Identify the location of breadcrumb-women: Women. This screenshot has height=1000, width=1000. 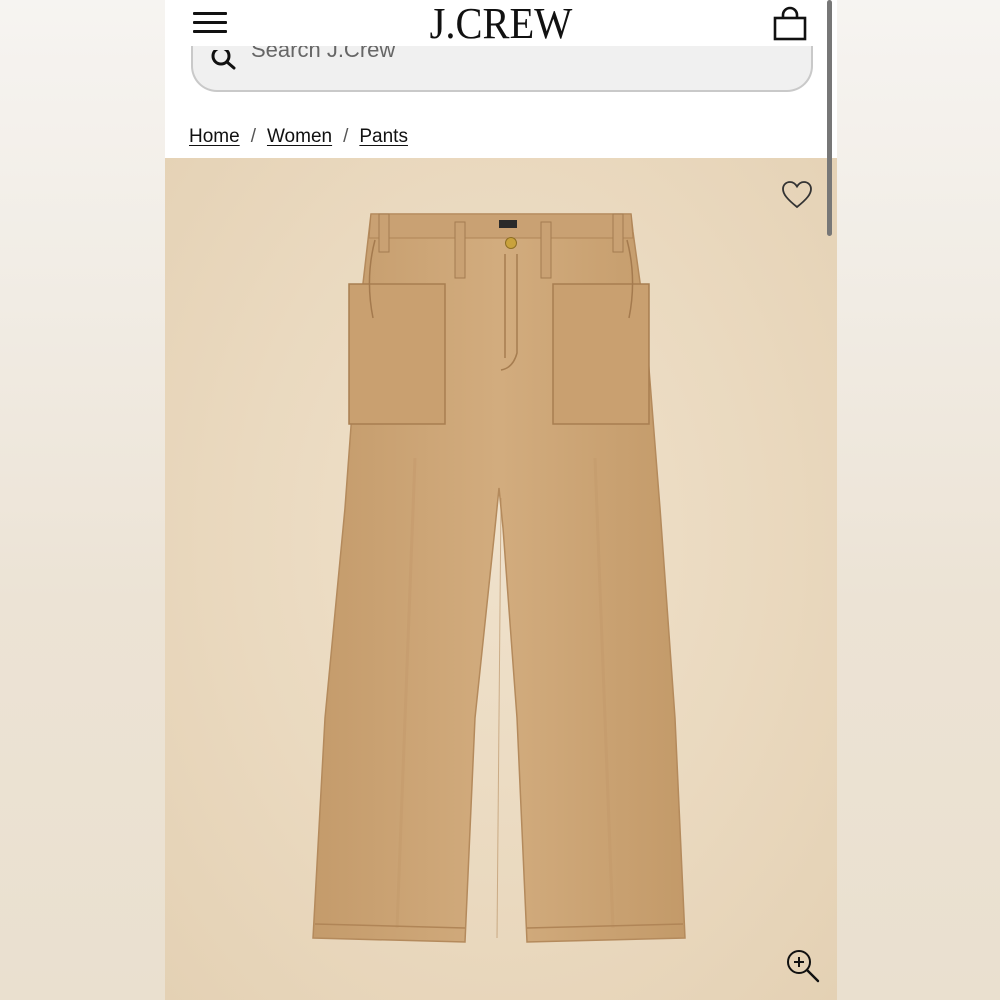
(299, 137).